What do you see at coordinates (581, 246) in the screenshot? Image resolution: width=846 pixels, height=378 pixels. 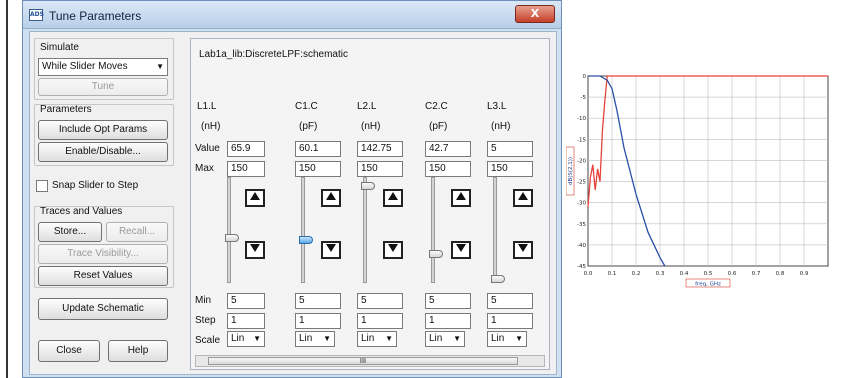 I see `y-tick-label: -40` at bounding box center [581, 246].